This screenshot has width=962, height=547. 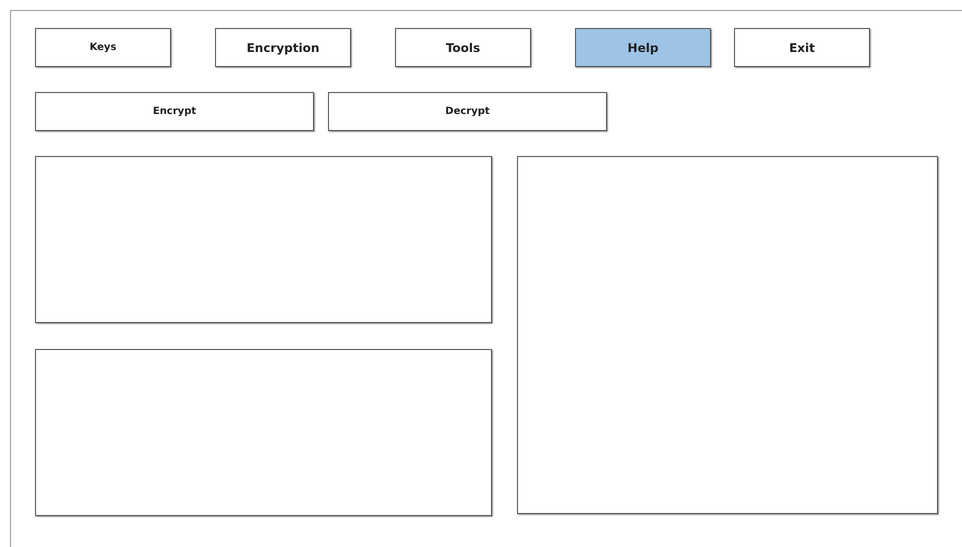 What do you see at coordinates (283, 47) in the screenshot?
I see `menu-button: Encryption` at bounding box center [283, 47].